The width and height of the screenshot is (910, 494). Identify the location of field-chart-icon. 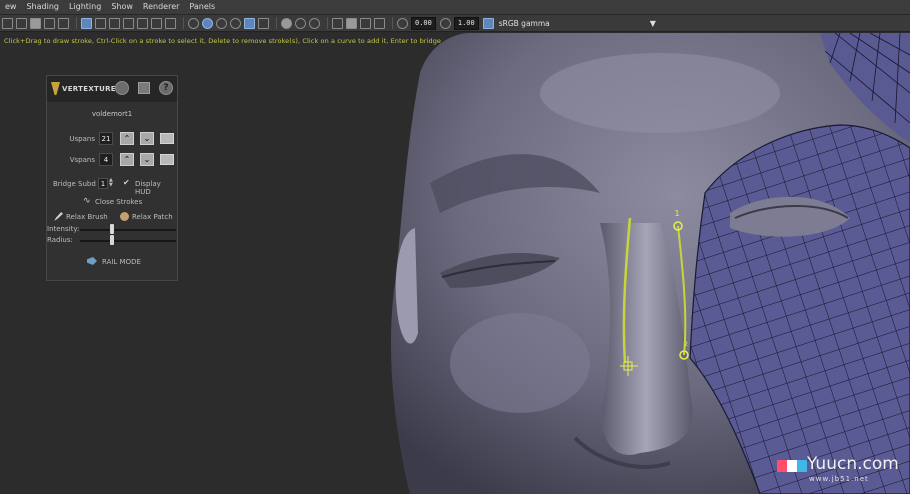
(142, 23).